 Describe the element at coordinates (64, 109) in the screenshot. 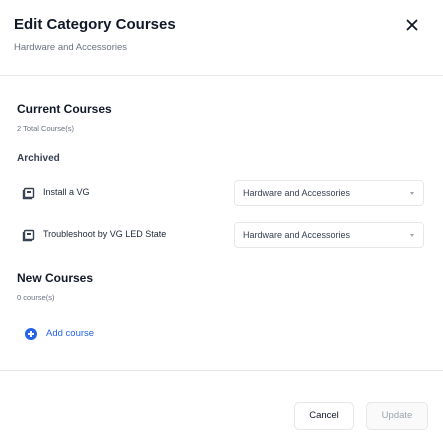

I see `current-courses-title: Current Courses` at that location.